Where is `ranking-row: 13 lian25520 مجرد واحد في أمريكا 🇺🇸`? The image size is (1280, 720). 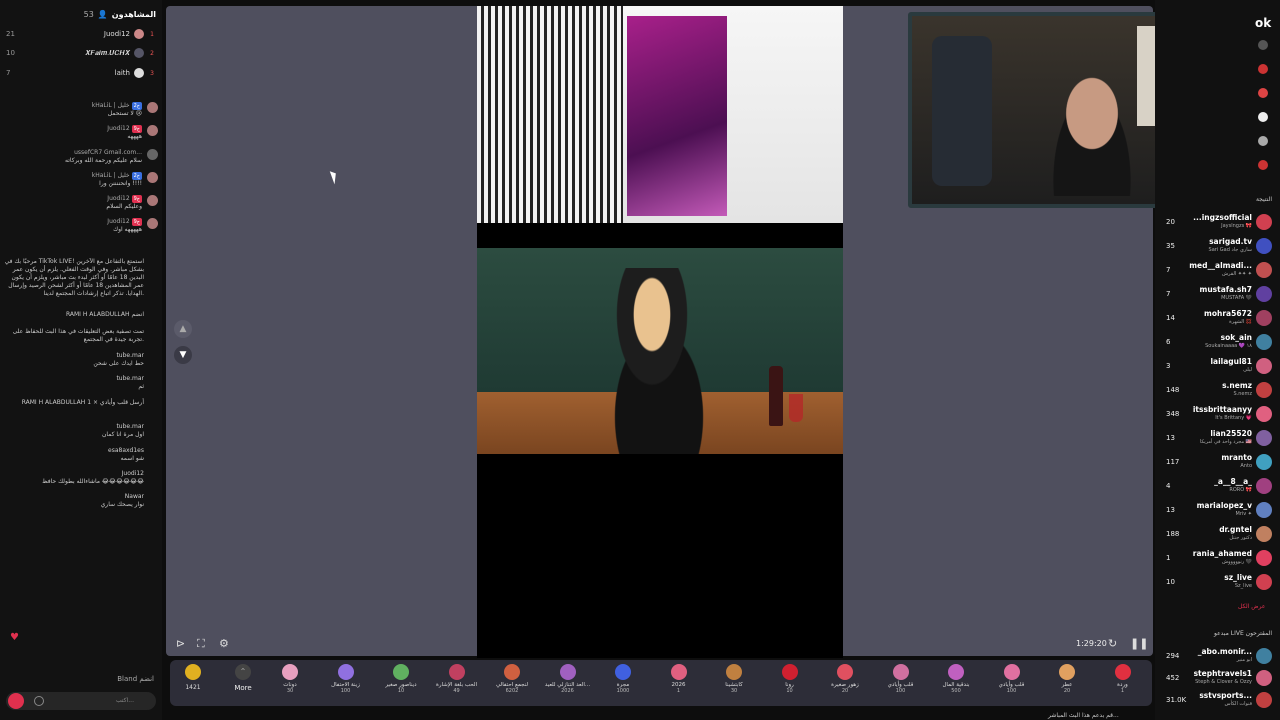
ranking-row: 13 lian25520 مجرد واحد في أمريكا 🇺🇸 is located at coordinates (1218, 439).